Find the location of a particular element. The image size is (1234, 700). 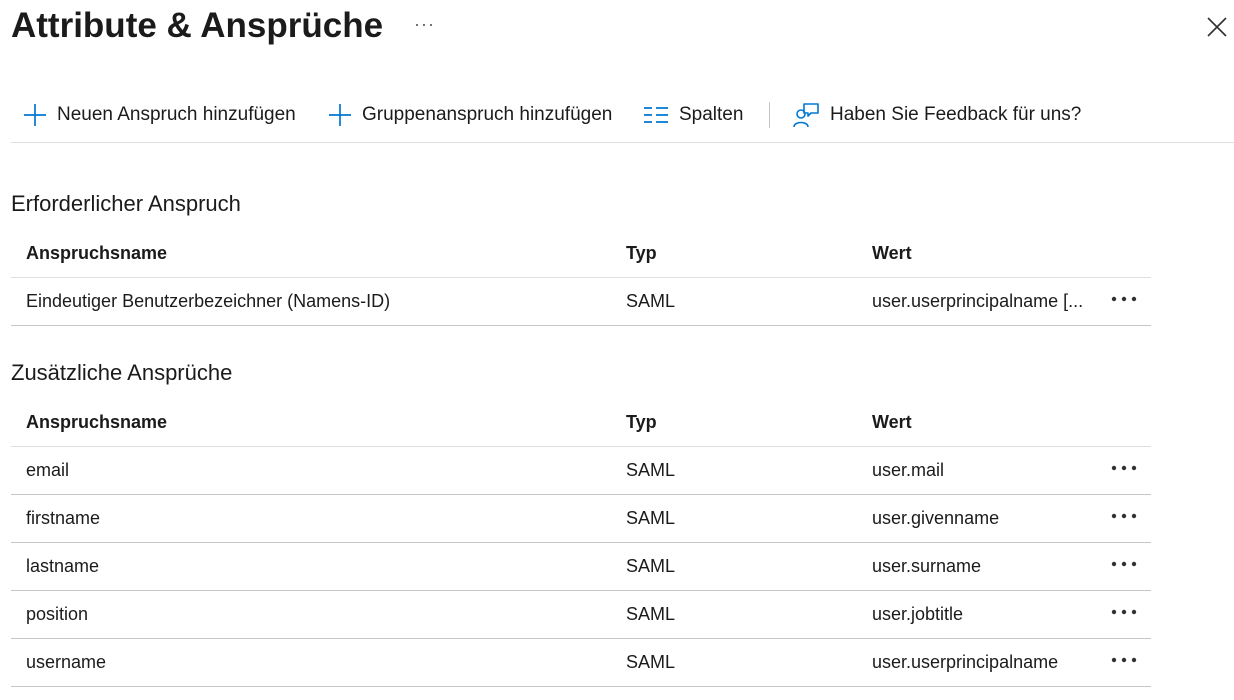

additional-claims-section-title: Zusätzliche Ansprüche is located at coordinates (122, 372).